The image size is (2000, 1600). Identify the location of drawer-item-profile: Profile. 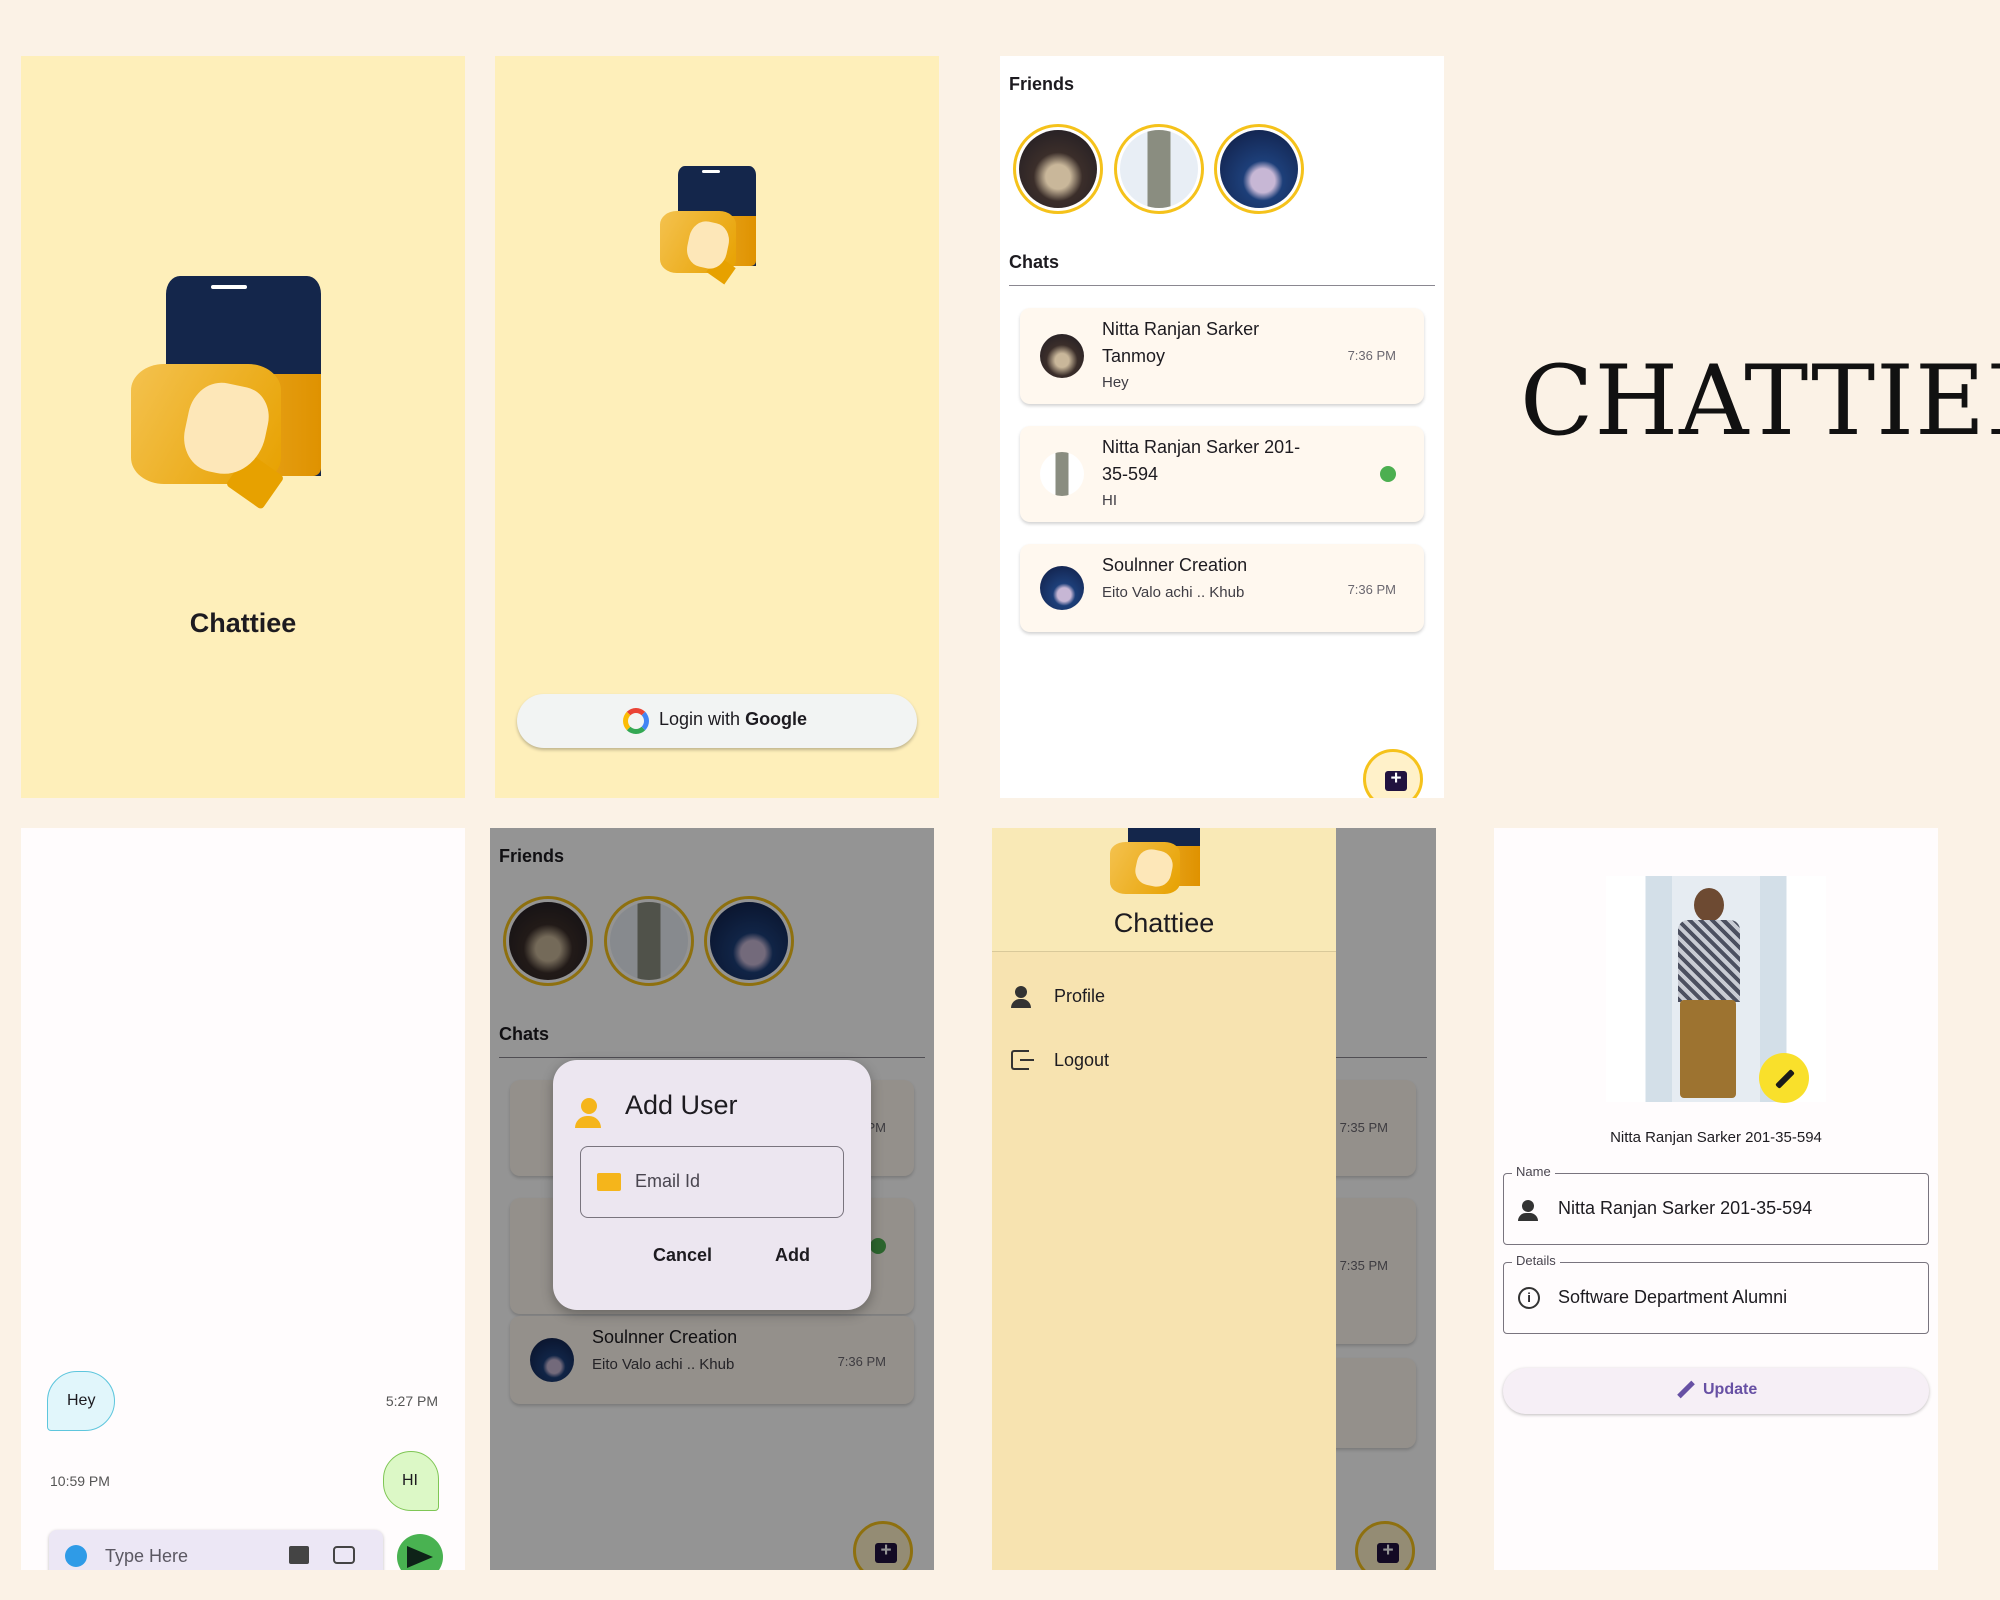
(1164, 1000).